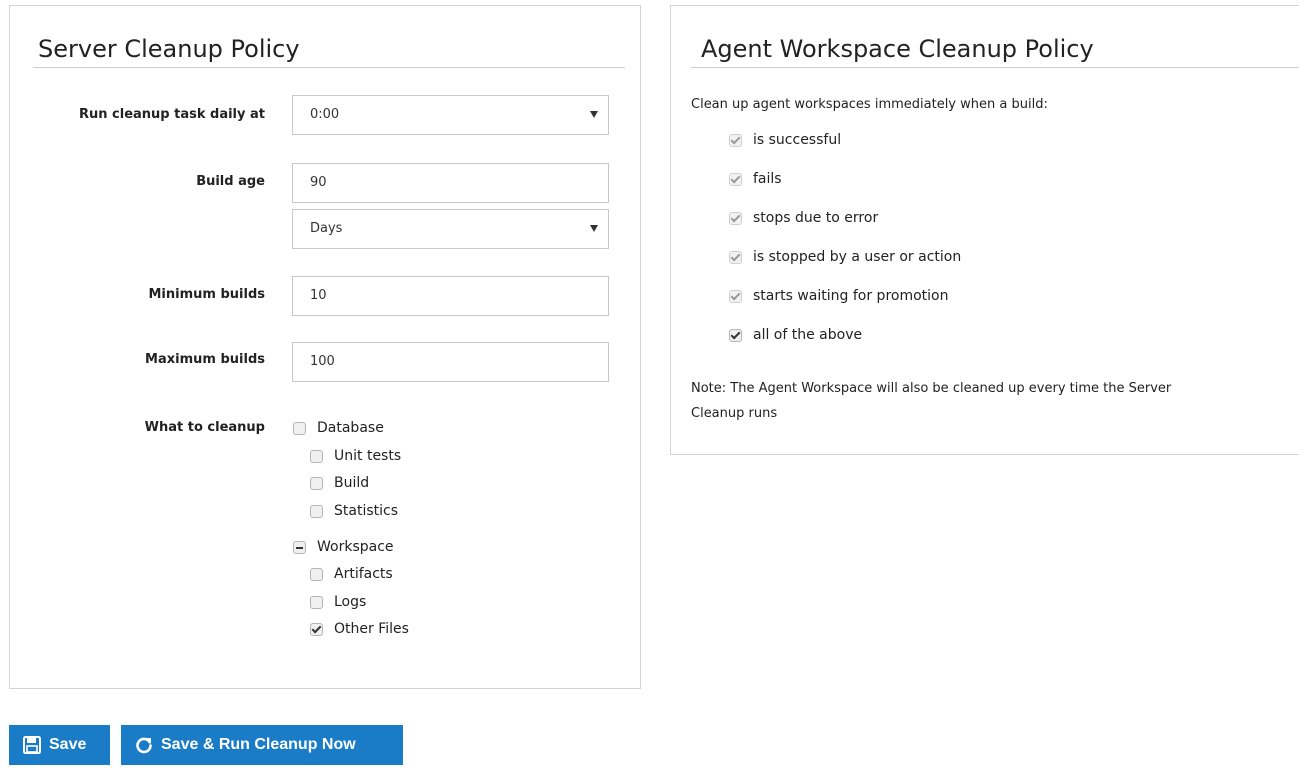 Image resolution: width=1299 pixels, height=768 pixels. What do you see at coordinates (322, 361) in the screenshot?
I see `max-builds-value: 100` at bounding box center [322, 361].